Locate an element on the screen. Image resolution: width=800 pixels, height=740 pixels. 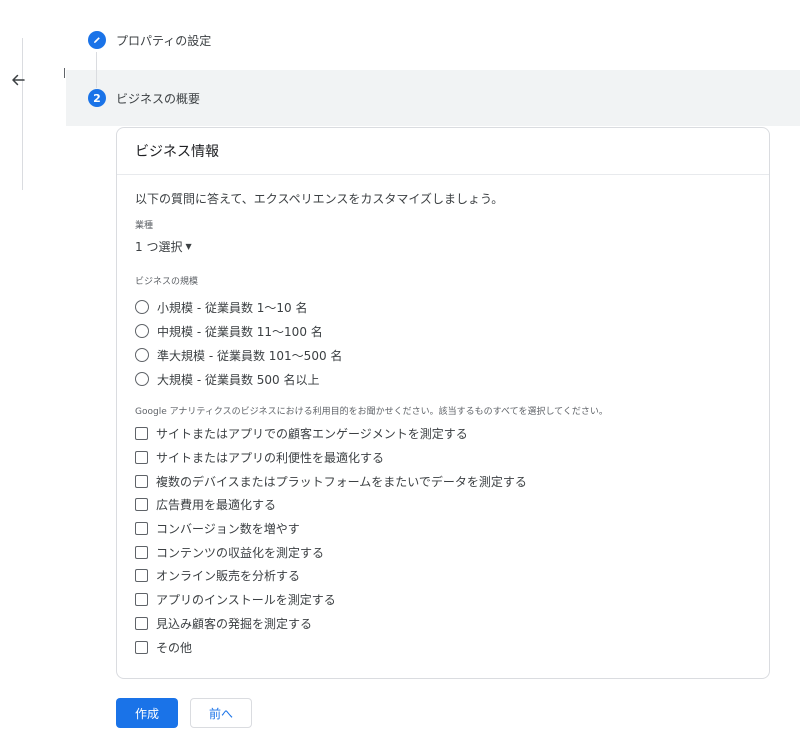
industry-label: 業種 is located at coordinates (144, 226).